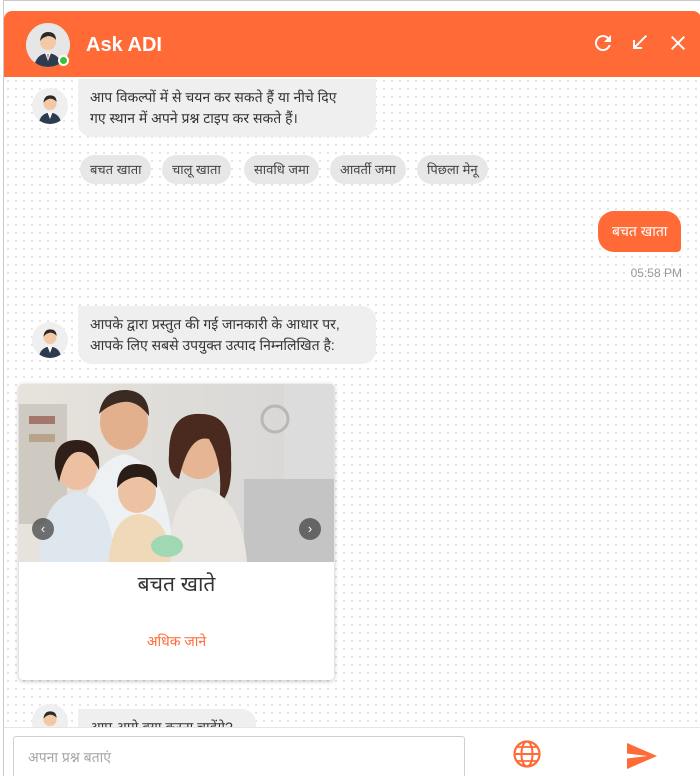 This screenshot has height=776, width=700. Describe the element at coordinates (282, 169) in the screenshot. I see `chip-fixed-deposit: सावधि जमा` at that location.